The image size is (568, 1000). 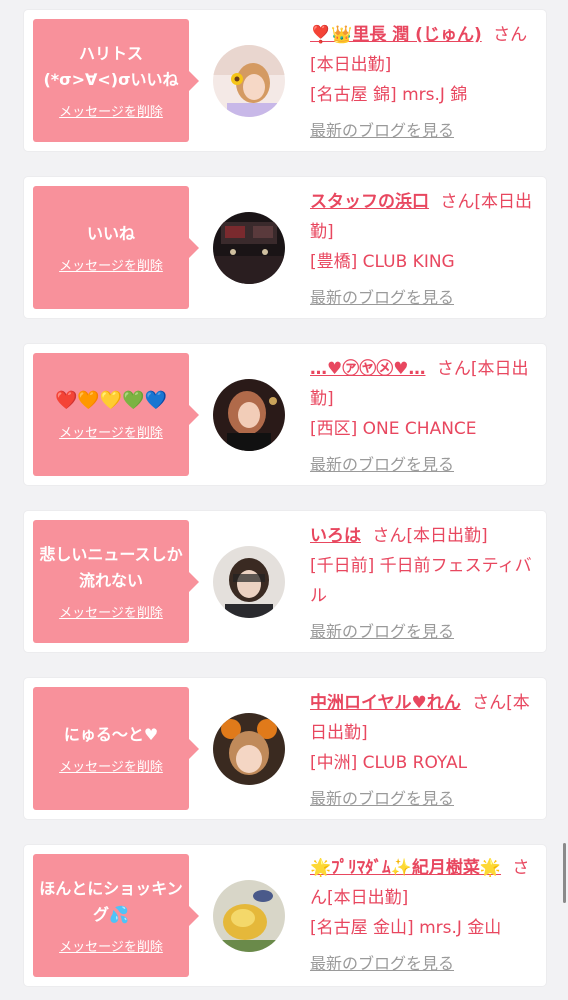 What do you see at coordinates (116, 748) in the screenshot?
I see `message-bubble: にゅる〜と♥ メッセージを削除` at bounding box center [116, 748].